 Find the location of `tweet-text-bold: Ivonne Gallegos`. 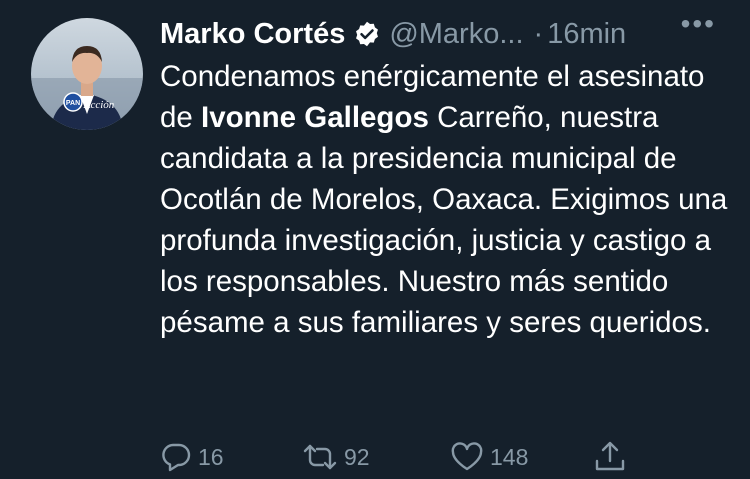

tweet-text-bold: Ivonne Gallegos is located at coordinates (315, 117).